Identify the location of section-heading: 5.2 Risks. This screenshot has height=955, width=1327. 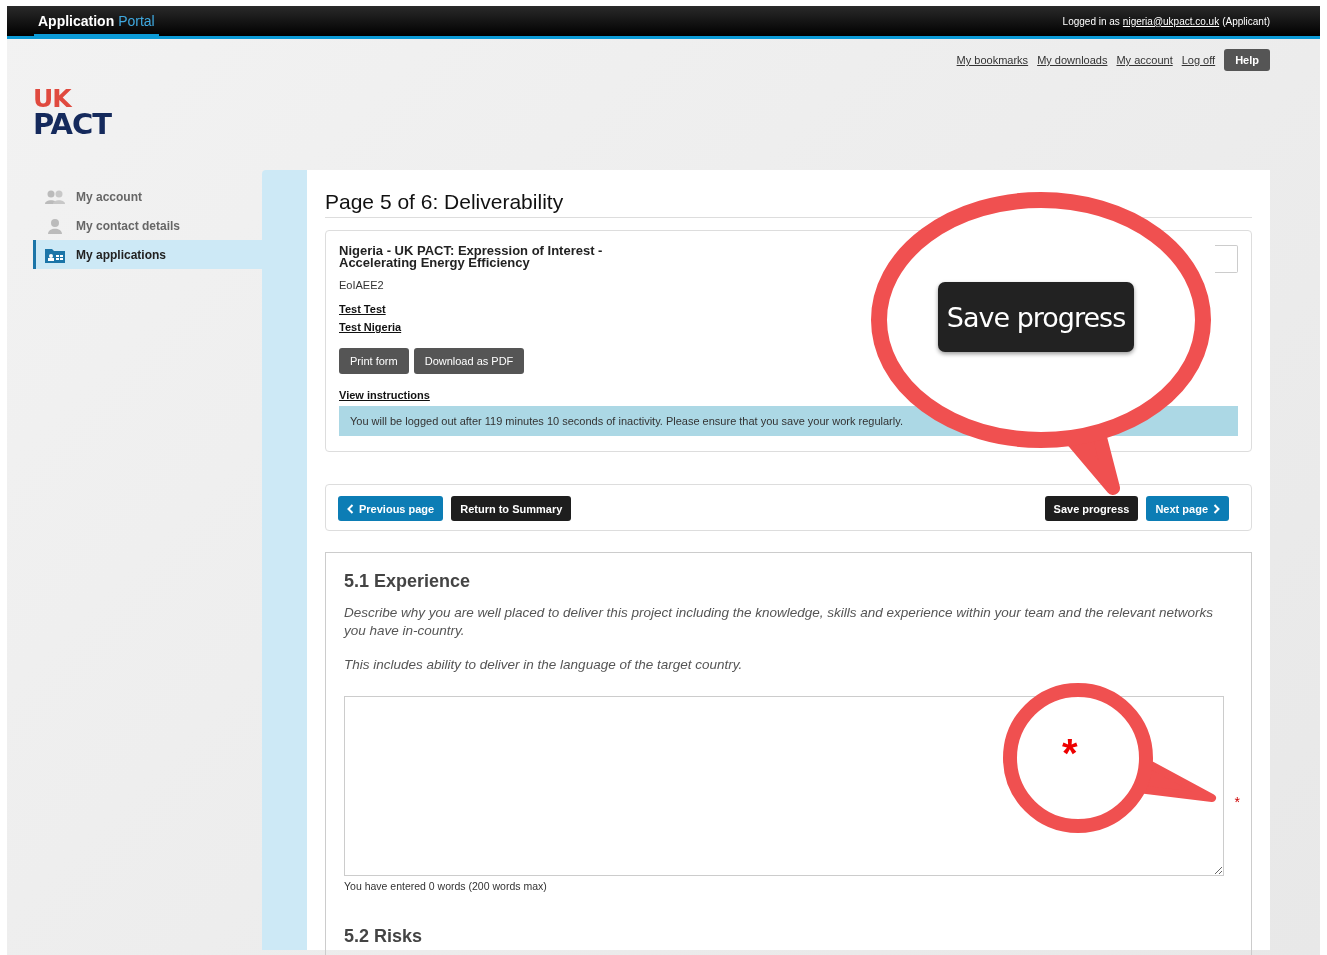
(384, 936).